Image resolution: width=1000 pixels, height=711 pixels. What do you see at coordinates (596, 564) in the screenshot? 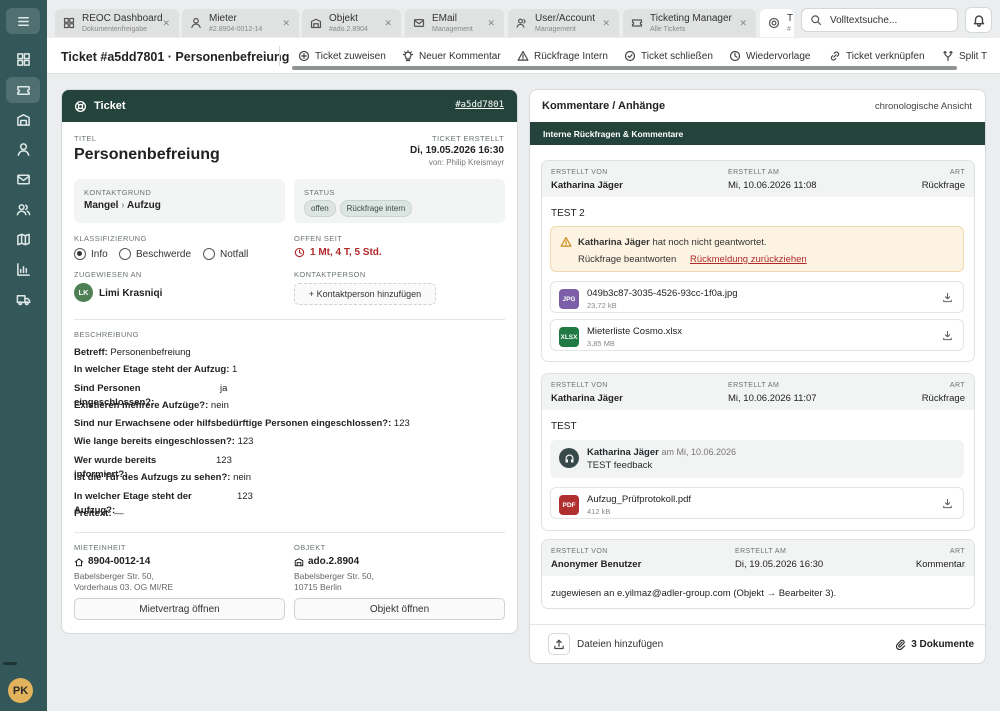
I see `comment-author: Anonymer Benutzer` at bounding box center [596, 564].